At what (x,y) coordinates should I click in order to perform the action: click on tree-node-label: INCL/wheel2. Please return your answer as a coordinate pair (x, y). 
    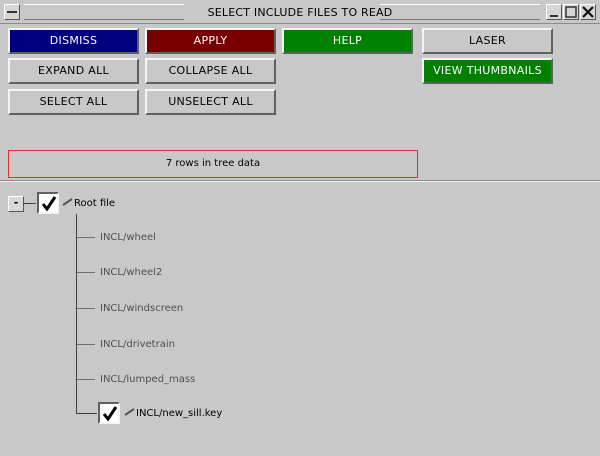
    Looking at the image, I should click on (131, 272).